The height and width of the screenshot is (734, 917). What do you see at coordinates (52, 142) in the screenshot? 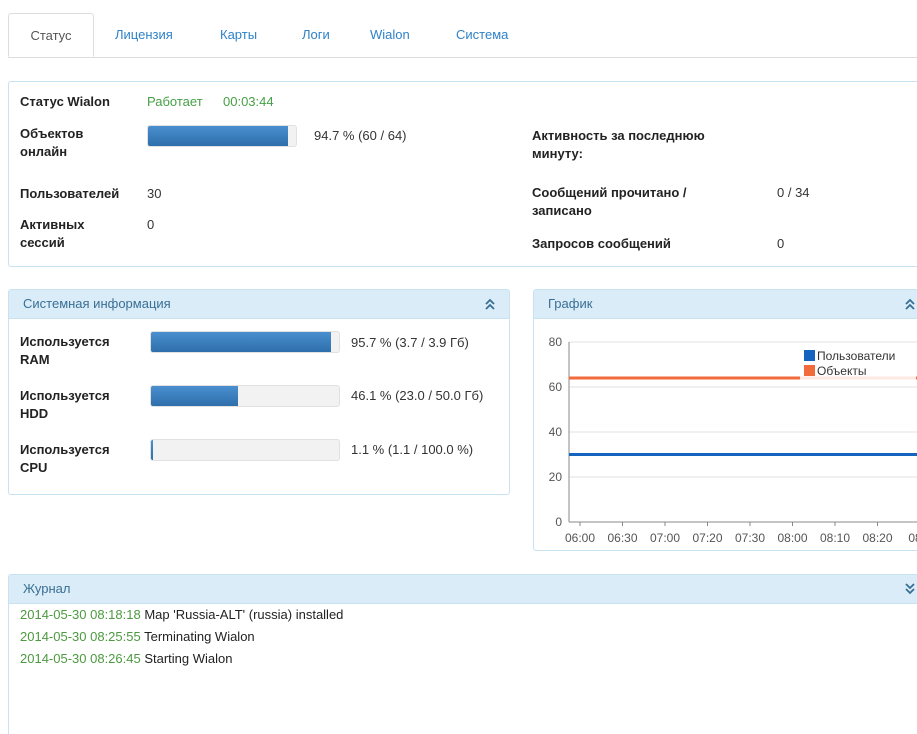
I see `objects-online-label: Объектов онлайн` at bounding box center [52, 142].